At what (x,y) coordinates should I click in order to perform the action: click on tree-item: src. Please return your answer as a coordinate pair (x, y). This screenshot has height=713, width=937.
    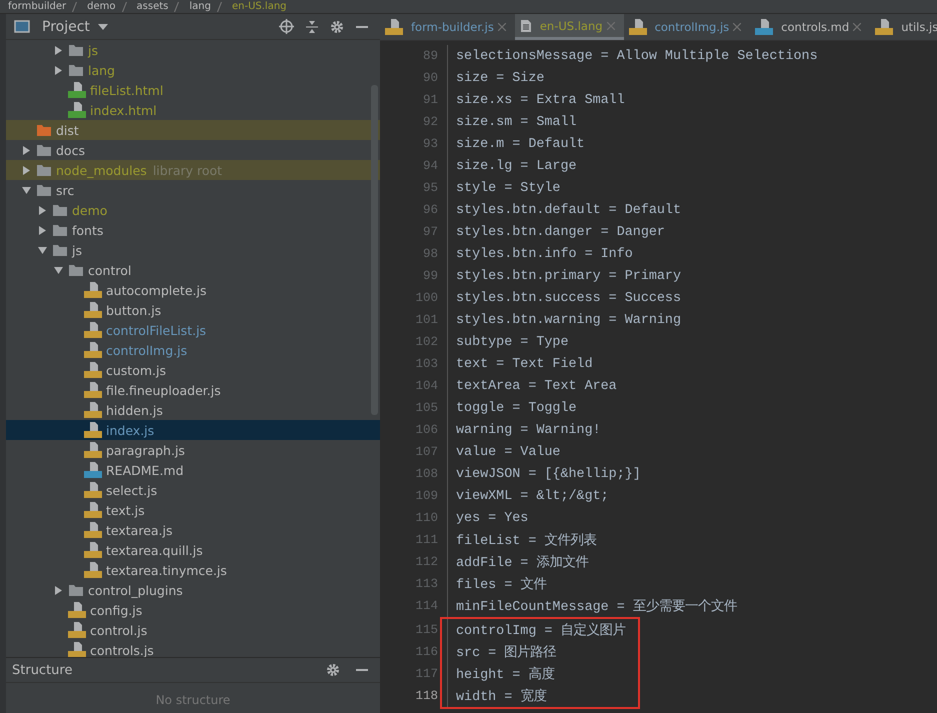
    Looking at the image, I should click on (193, 190).